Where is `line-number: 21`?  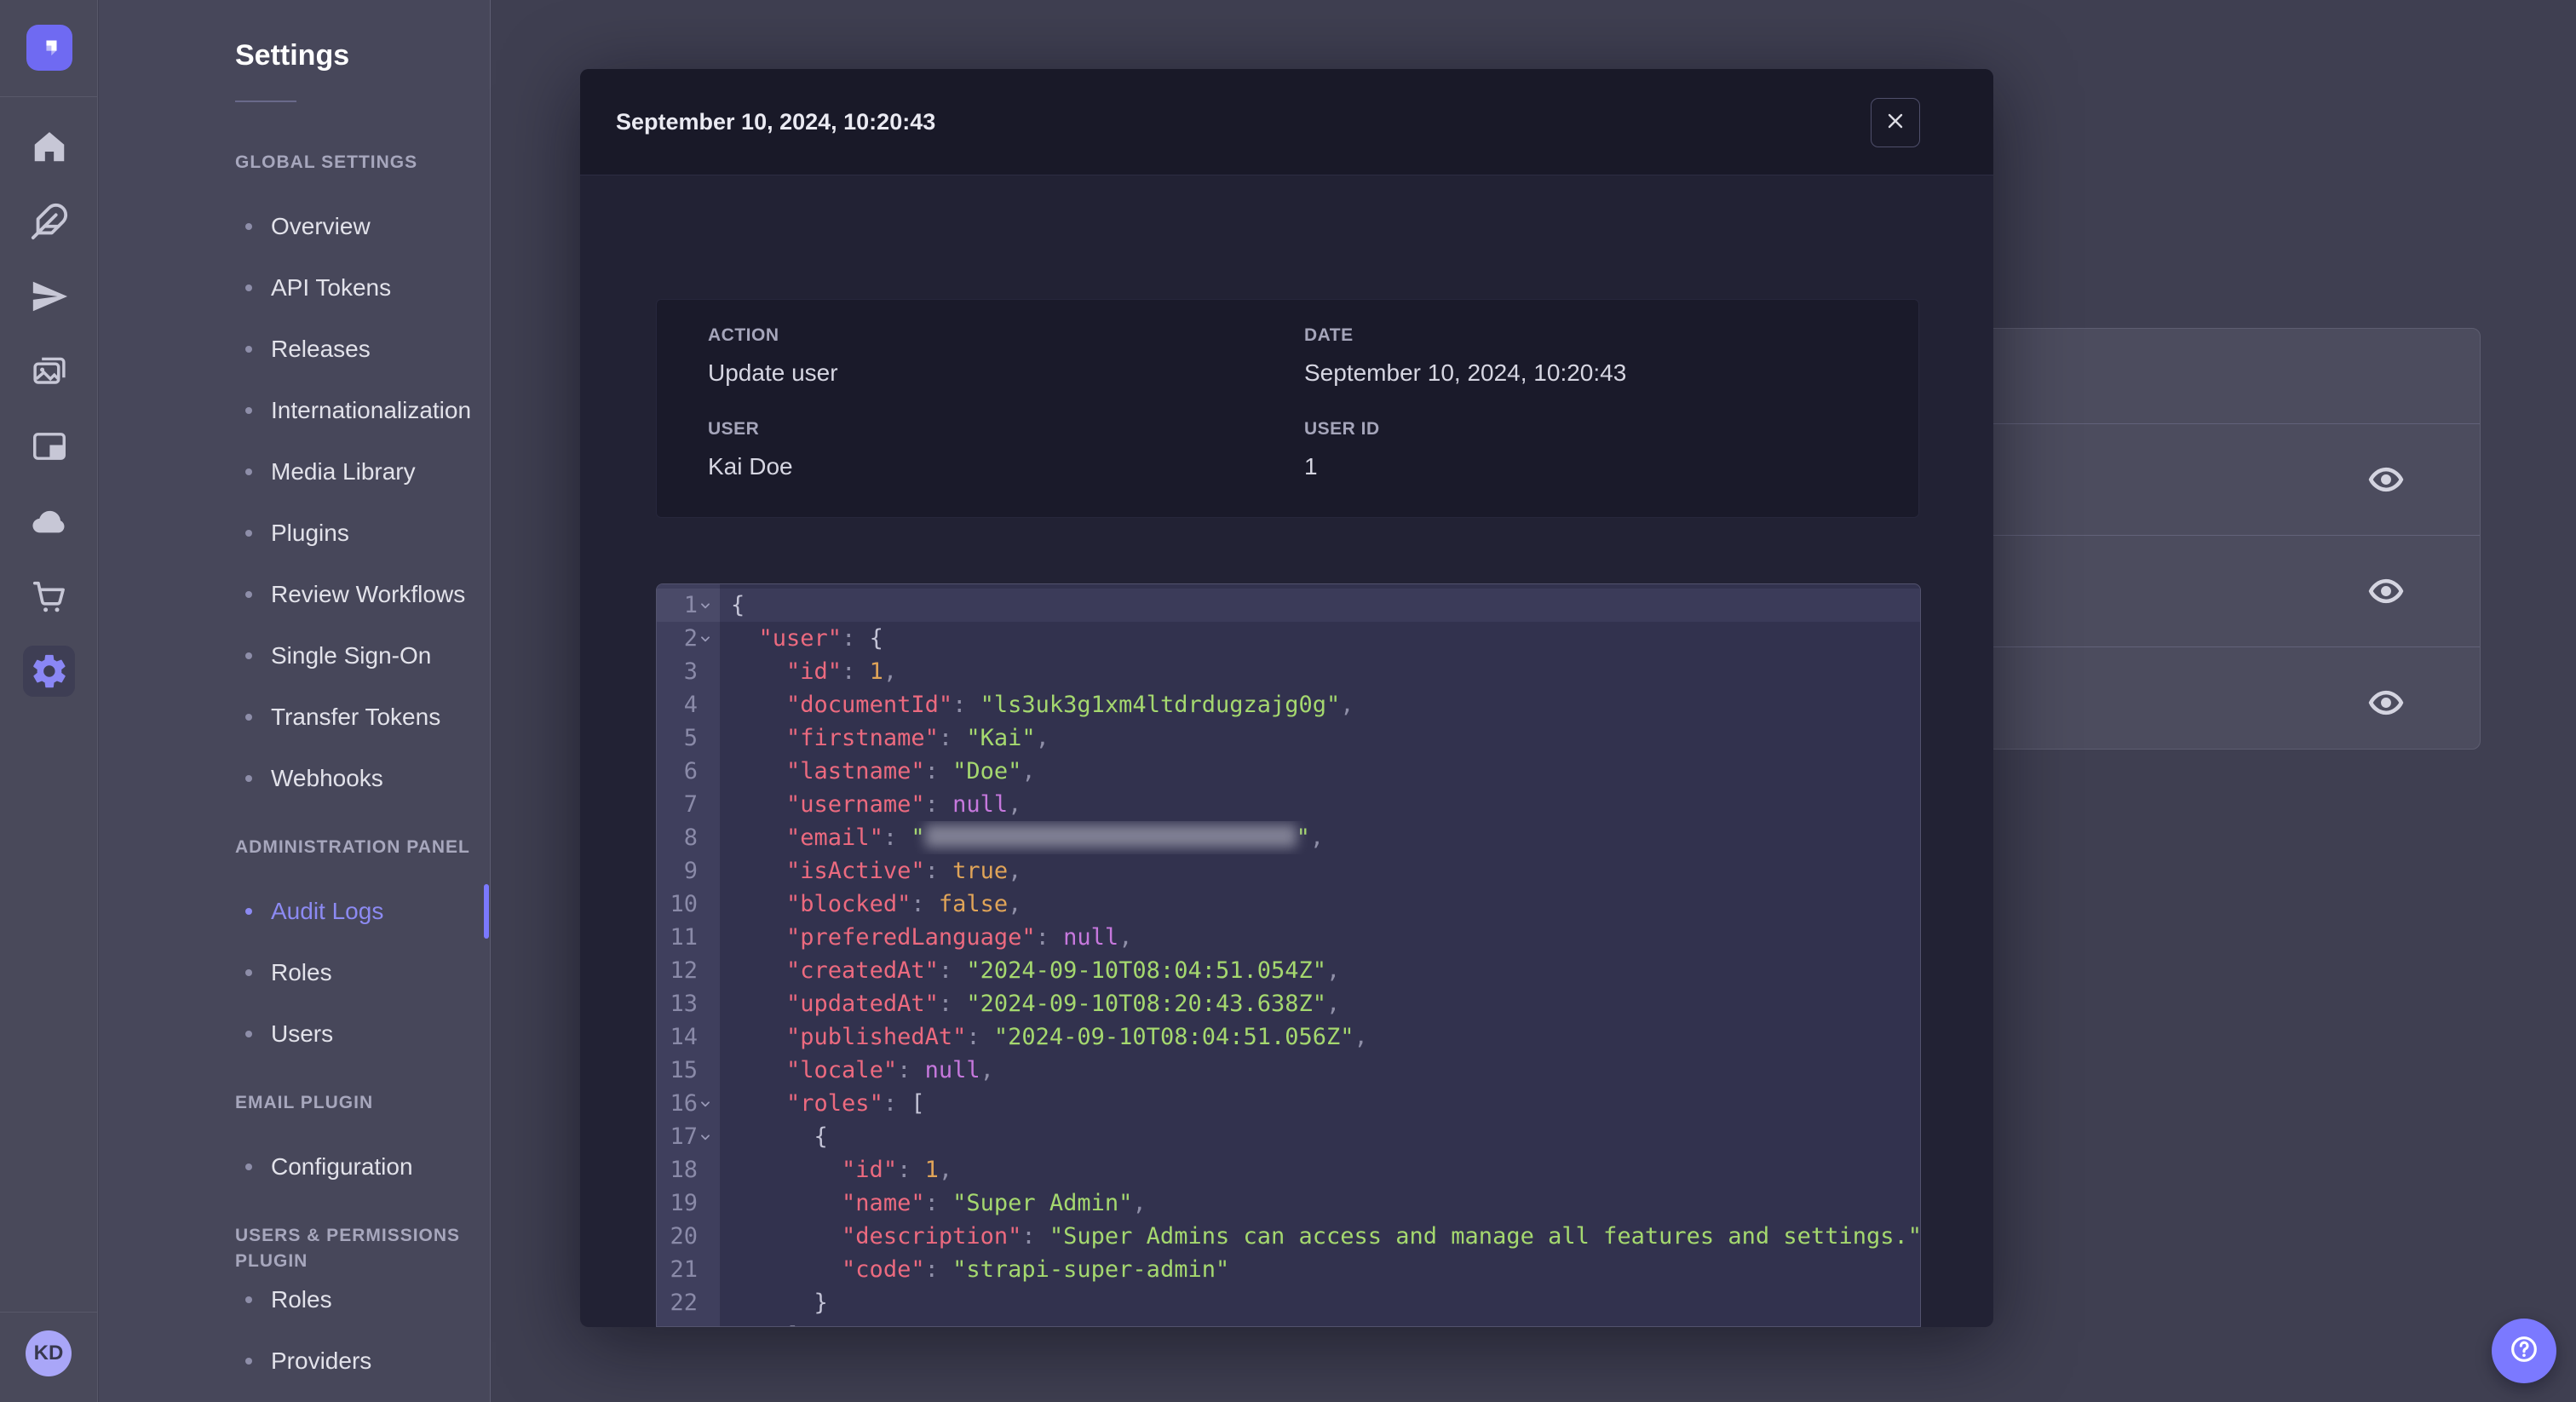 line-number: 21 is located at coordinates (689, 1269).